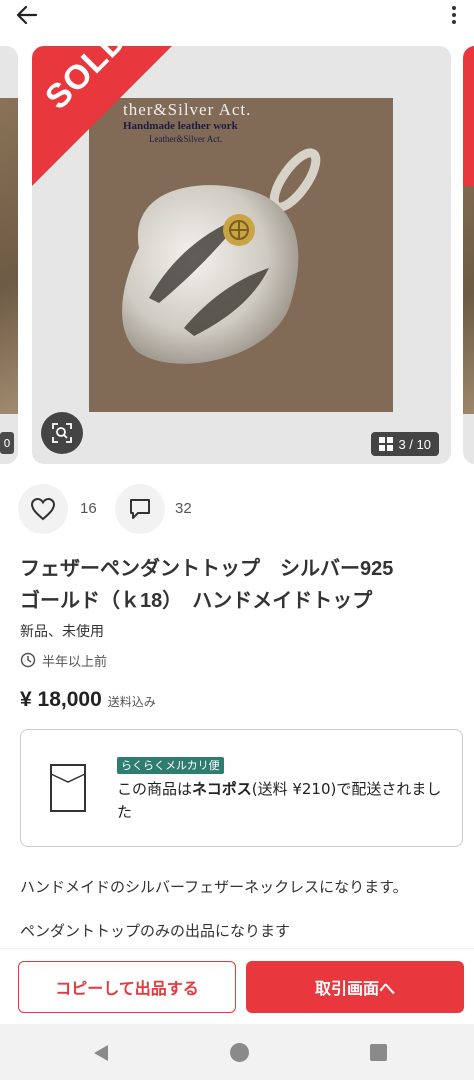 The width and height of the screenshot is (474, 1080). What do you see at coordinates (62, 632) in the screenshot?
I see `item-condition: 新品、未使用` at bounding box center [62, 632].